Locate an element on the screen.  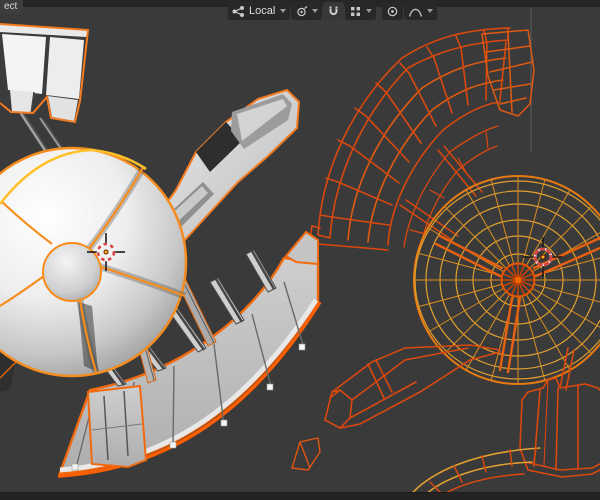
snap-settings-dropdown is located at coordinates (361, 11).